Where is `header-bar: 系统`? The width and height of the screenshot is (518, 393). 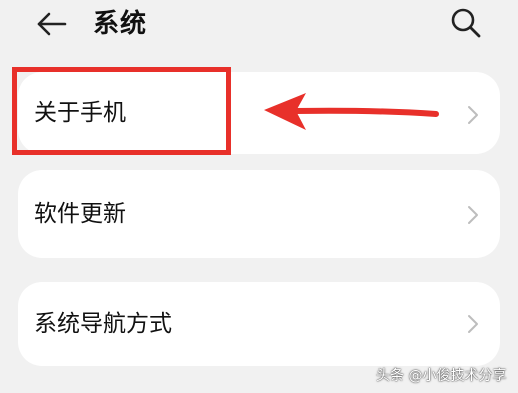
header-bar: 系统 is located at coordinates (259, 26).